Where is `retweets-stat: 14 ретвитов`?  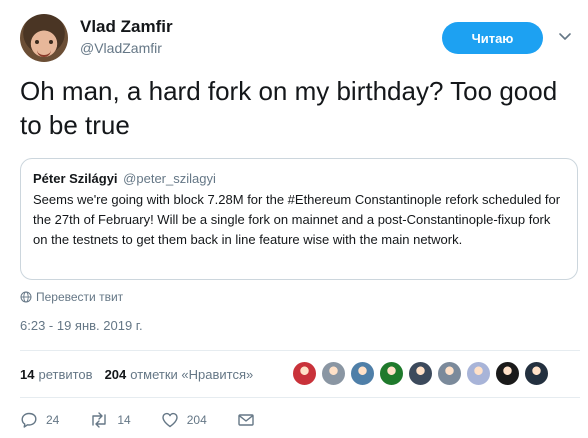
retweets-stat: 14 ретвитов is located at coordinates (56, 374).